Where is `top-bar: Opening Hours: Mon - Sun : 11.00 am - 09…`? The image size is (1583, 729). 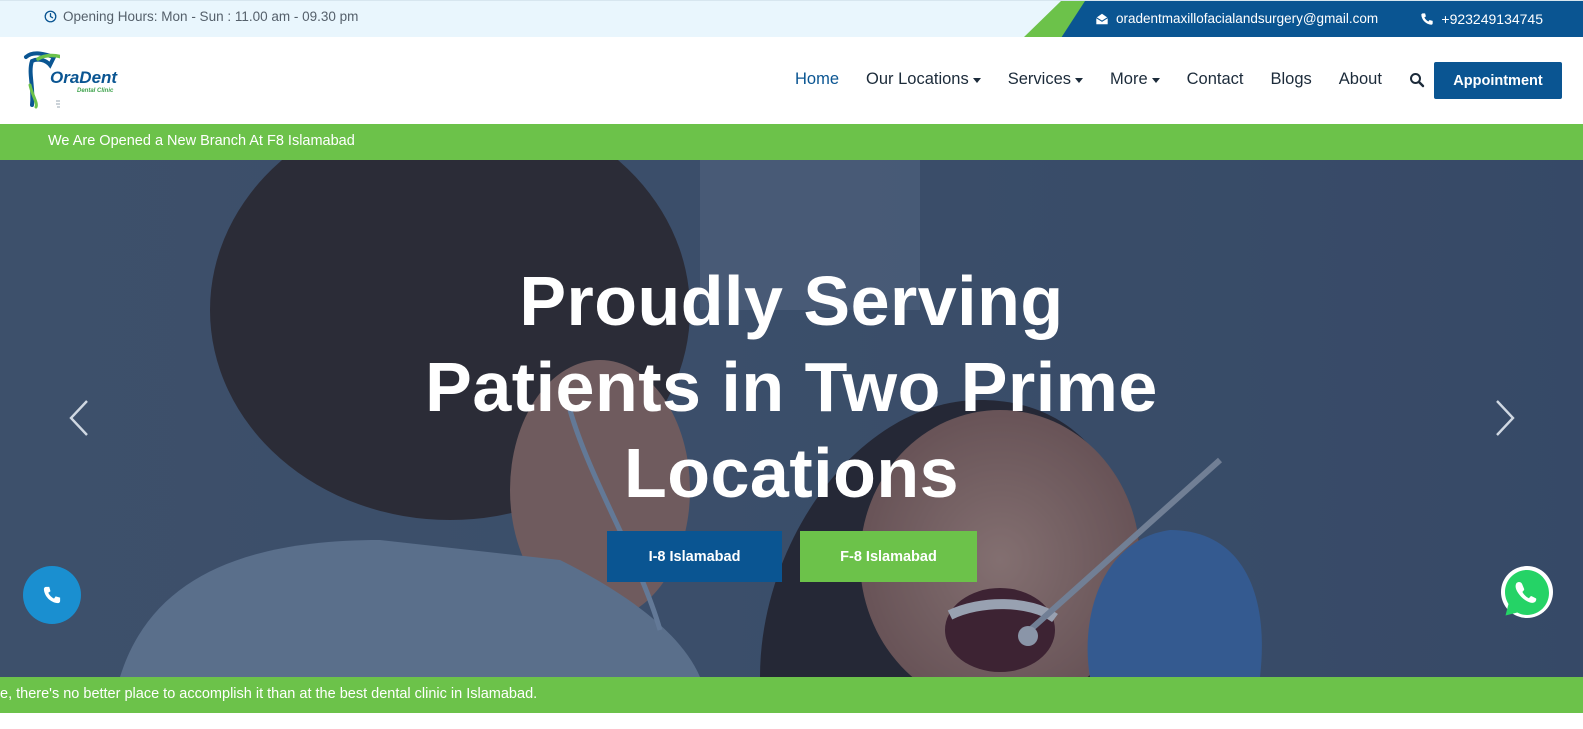 top-bar: Opening Hours: Mon - Sun : 11.00 am - 09… is located at coordinates (791, 19).